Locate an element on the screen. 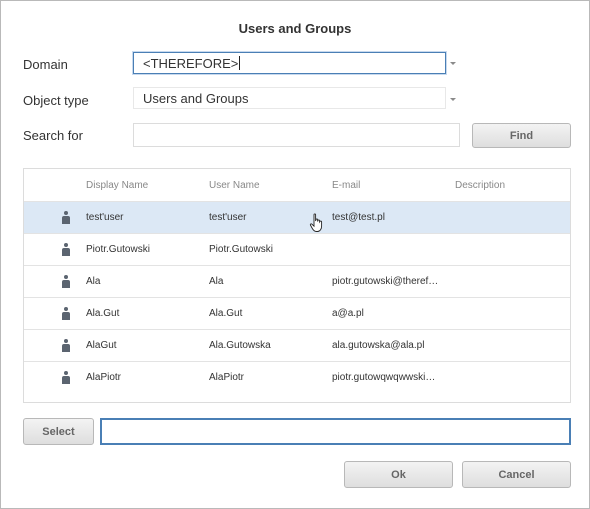 The height and width of the screenshot is (509, 590). domain-label: Domain is located at coordinates (45, 64).